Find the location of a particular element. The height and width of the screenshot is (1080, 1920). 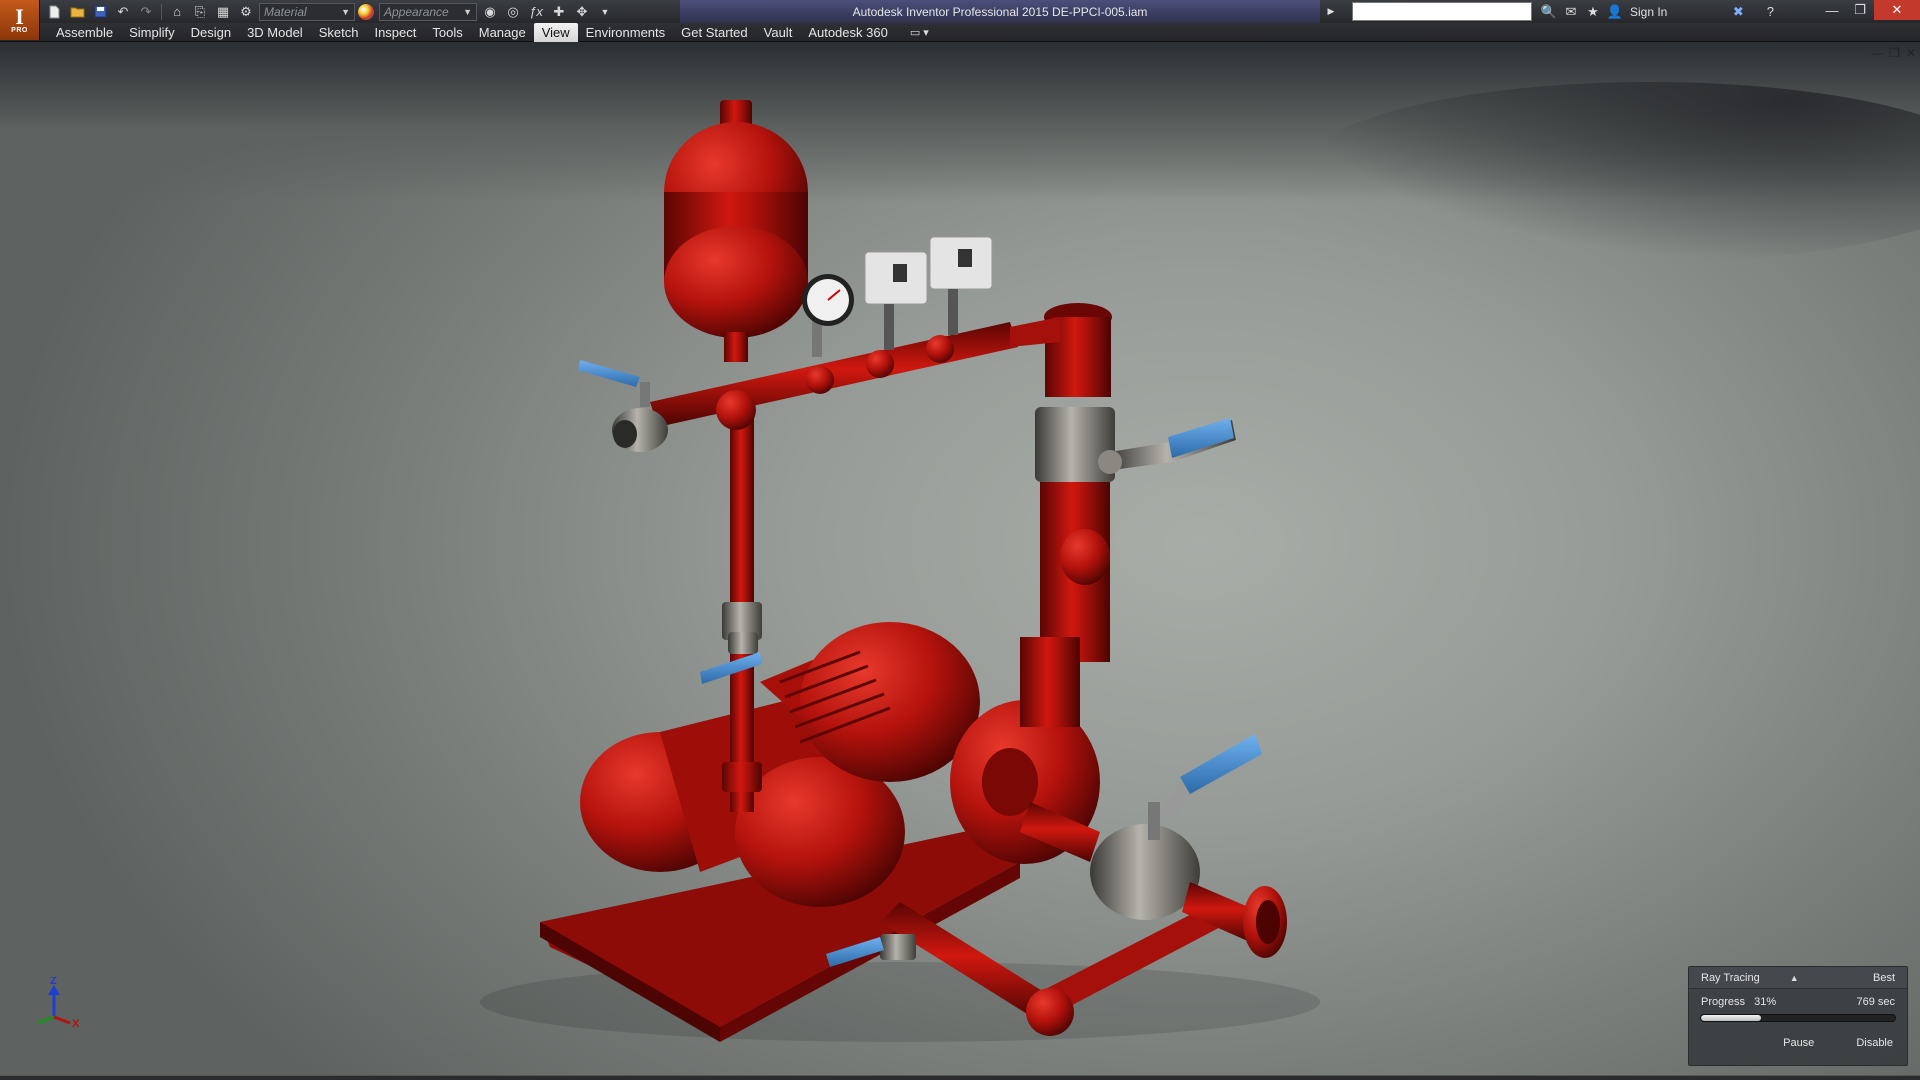

right-riser-pipe is located at coordinates (1062, 515).